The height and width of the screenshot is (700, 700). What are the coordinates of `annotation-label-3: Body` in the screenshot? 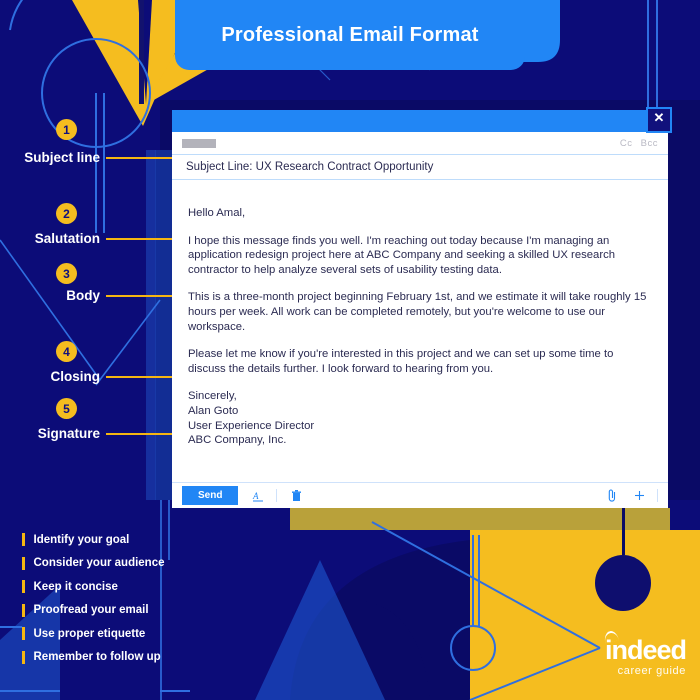 It's located at (83, 295).